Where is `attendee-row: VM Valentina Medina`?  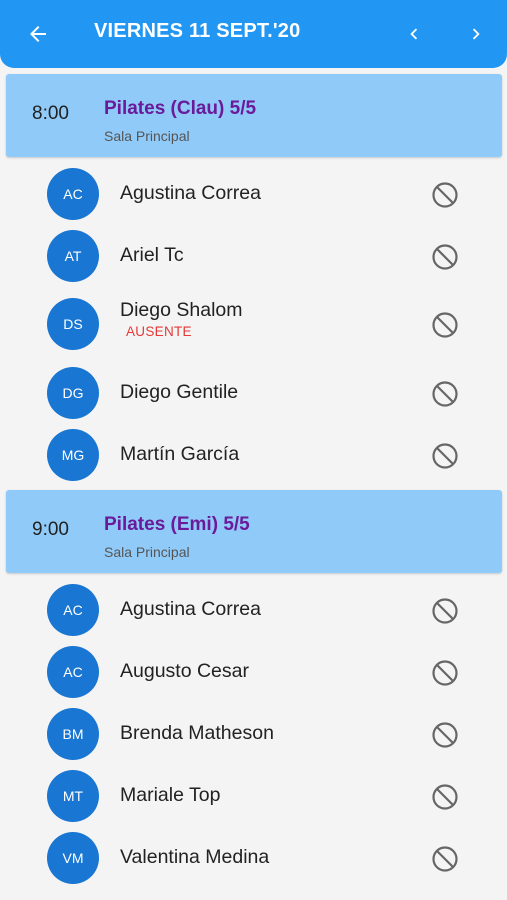
attendee-row: VM Valentina Medina is located at coordinates (253, 858).